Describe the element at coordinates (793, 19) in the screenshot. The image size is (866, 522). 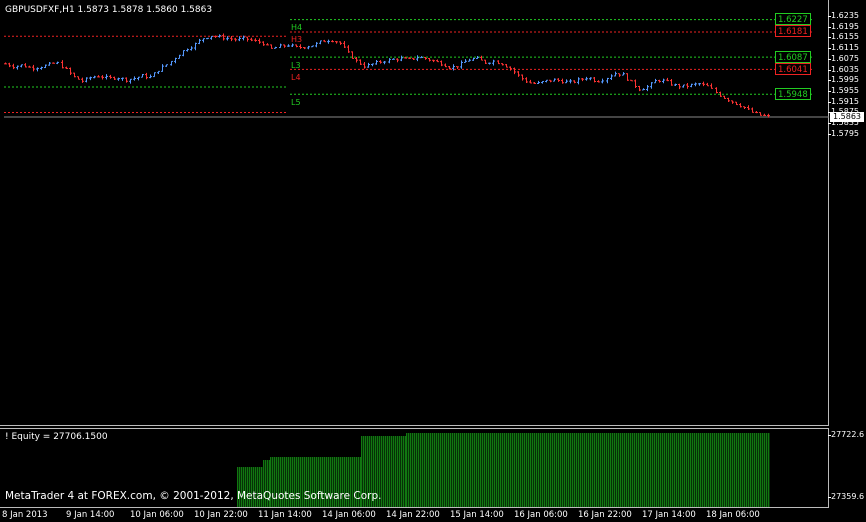
I see `pivot-level-value: 1.6227` at that location.